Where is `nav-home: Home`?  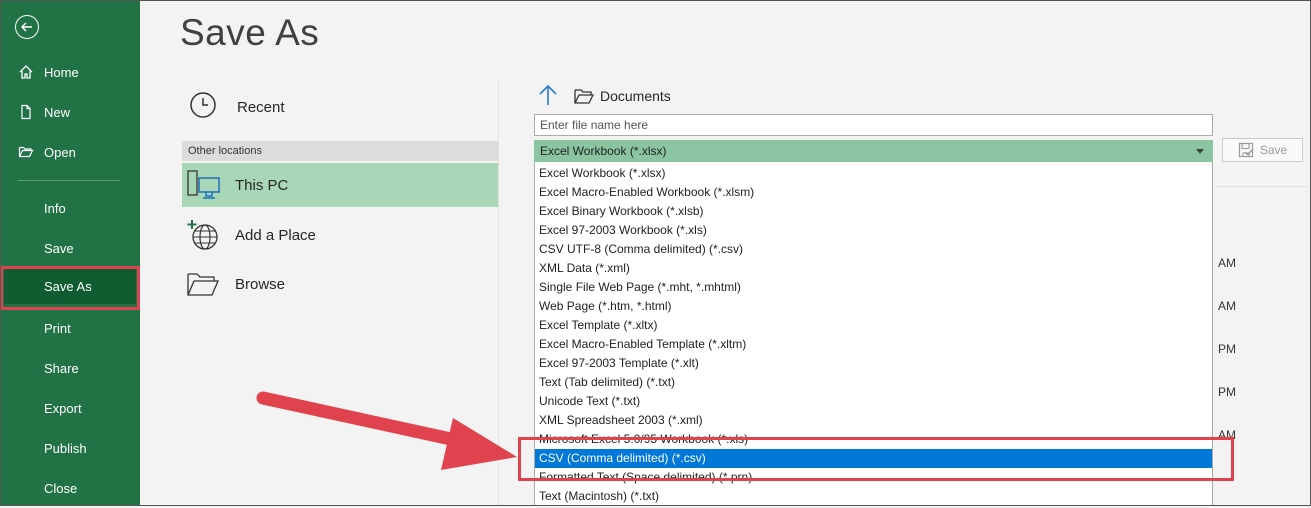 nav-home: Home is located at coordinates (70, 72).